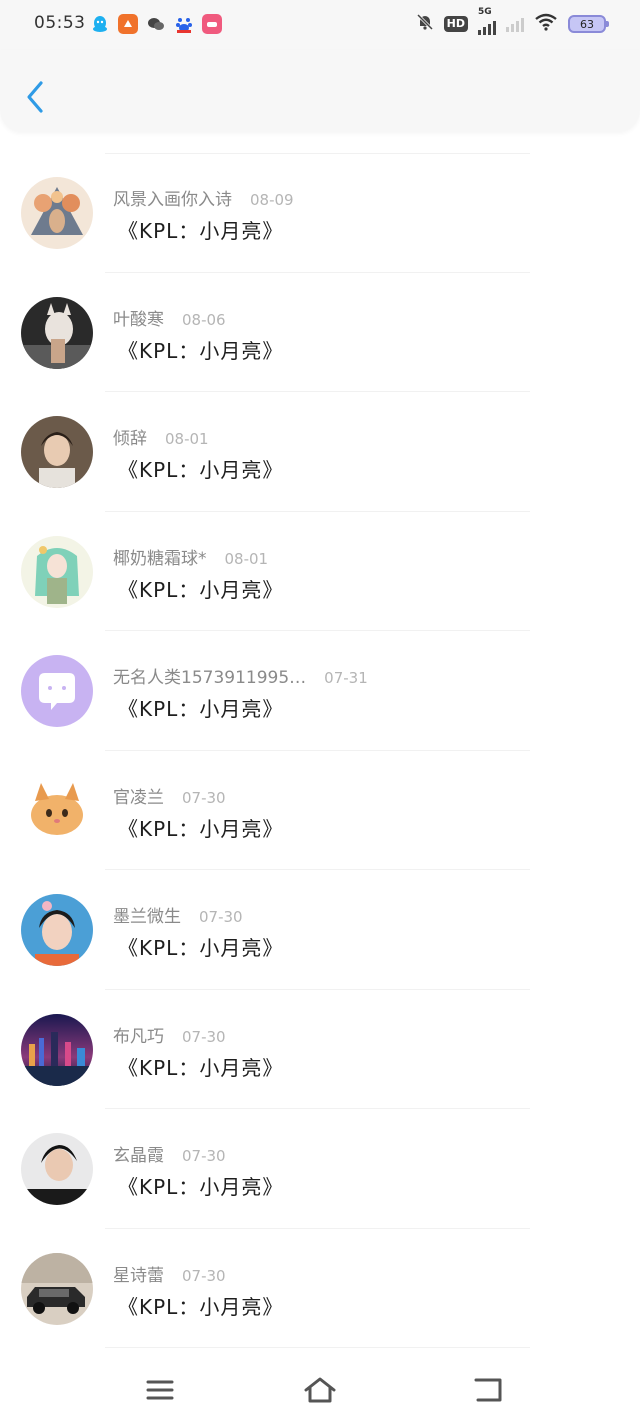  What do you see at coordinates (485, 12) in the screenshot?
I see `network-label: 5G` at bounding box center [485, 12].